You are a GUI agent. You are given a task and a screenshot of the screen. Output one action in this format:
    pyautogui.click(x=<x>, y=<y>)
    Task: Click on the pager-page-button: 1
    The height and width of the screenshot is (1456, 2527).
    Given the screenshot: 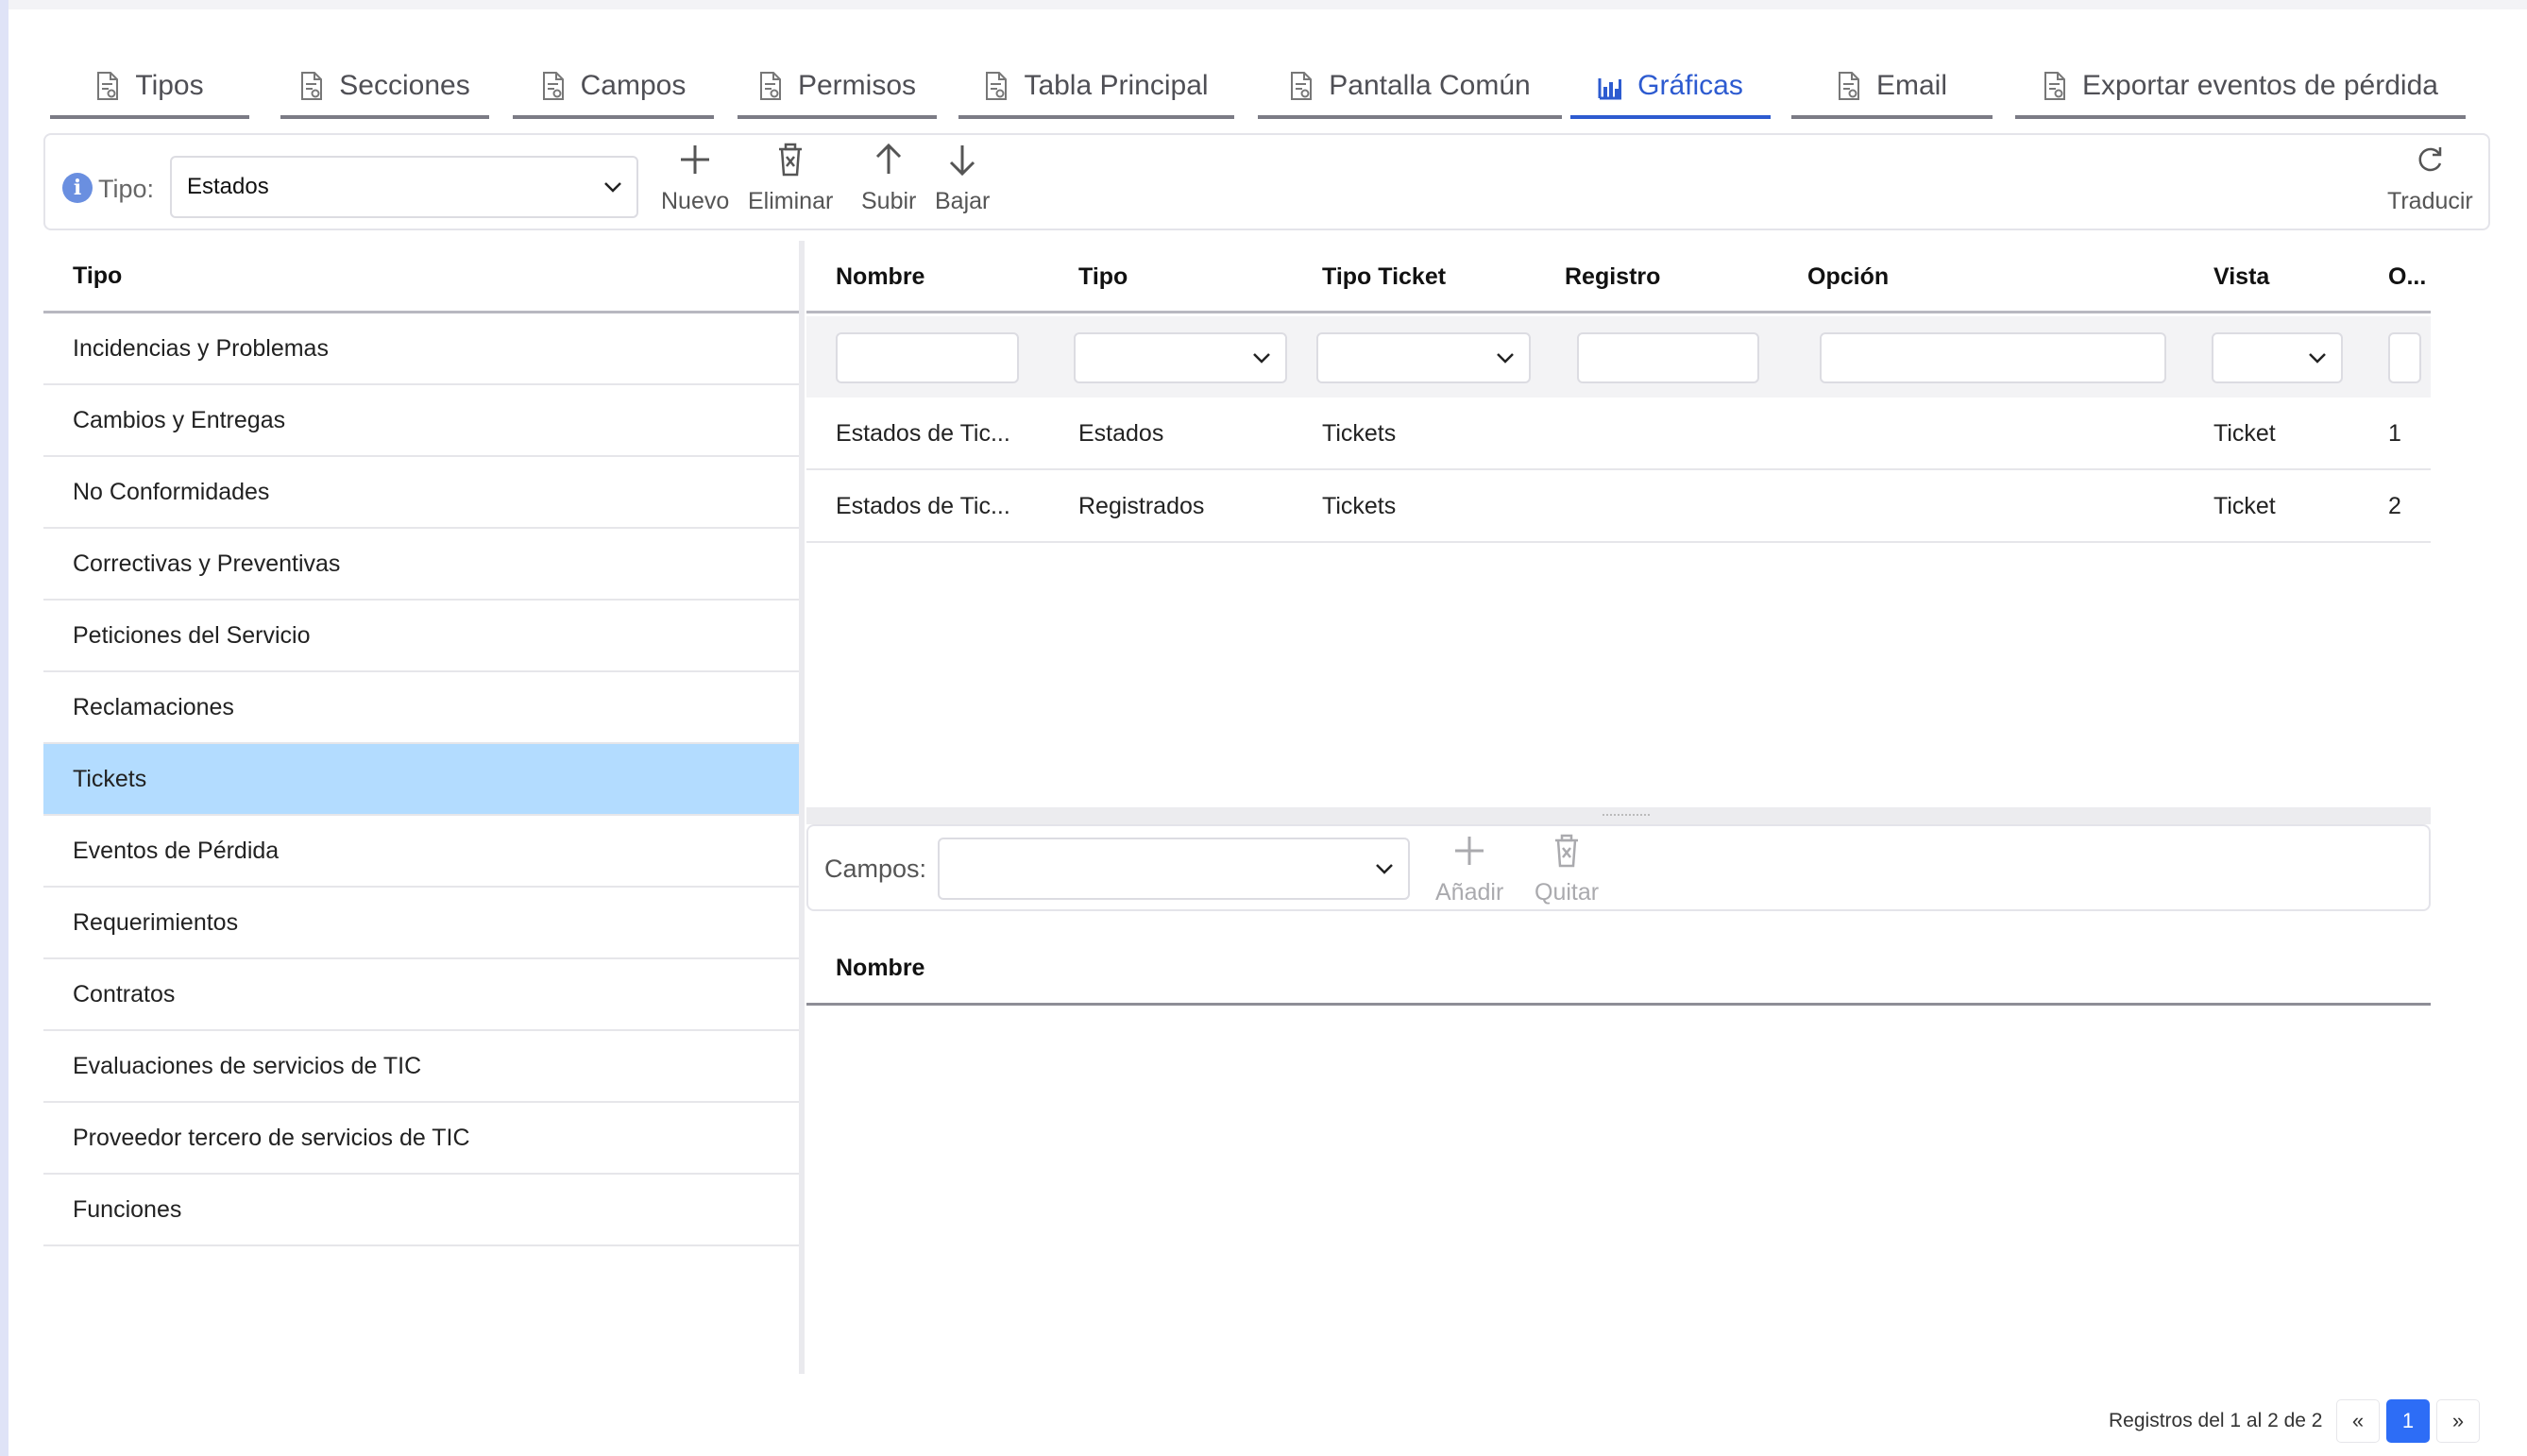 What is the action you would take?
    pyautogui.click(x=2408, y=1421)
    